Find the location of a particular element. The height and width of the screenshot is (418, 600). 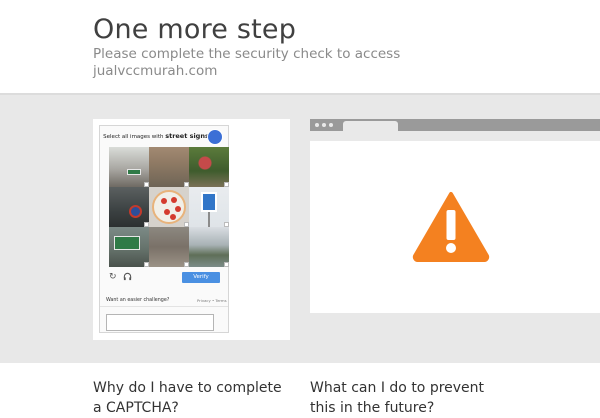

reload-icon: ↻ is located at coordinates (113, 277).